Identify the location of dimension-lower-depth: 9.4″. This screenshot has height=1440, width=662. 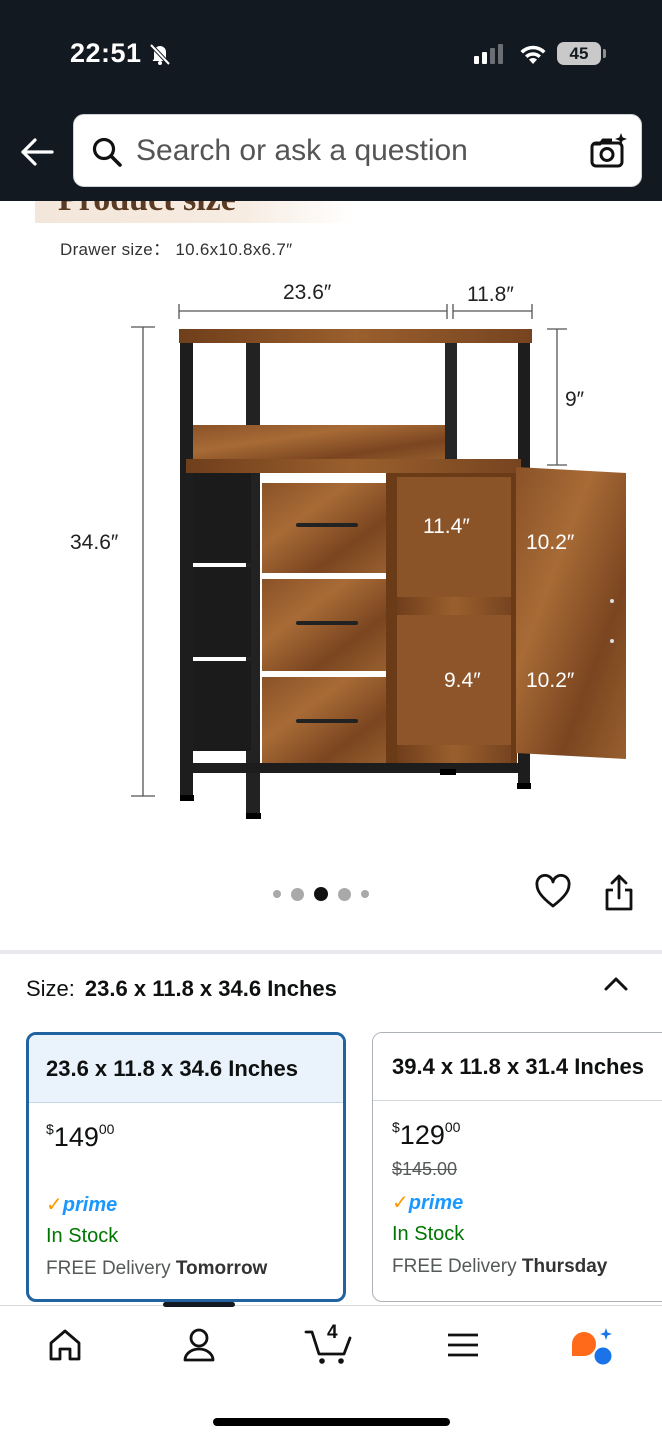
(462, 680).